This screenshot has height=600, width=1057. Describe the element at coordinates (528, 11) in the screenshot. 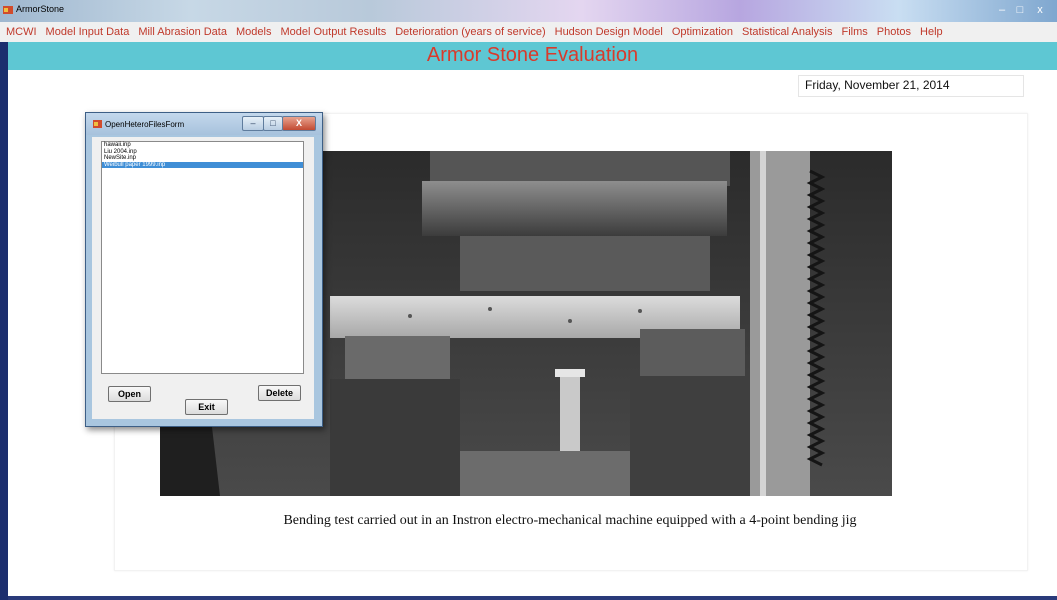

I see `window-title-bar: ArmorStone – □ x` at that location.